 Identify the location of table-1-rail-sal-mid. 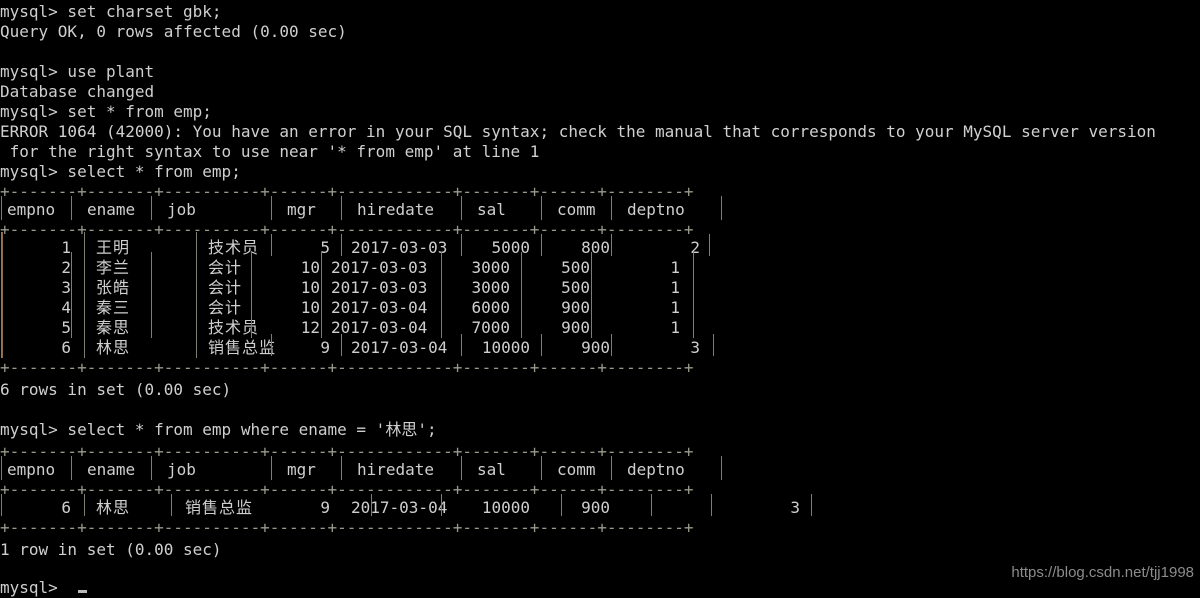
(441, 295).